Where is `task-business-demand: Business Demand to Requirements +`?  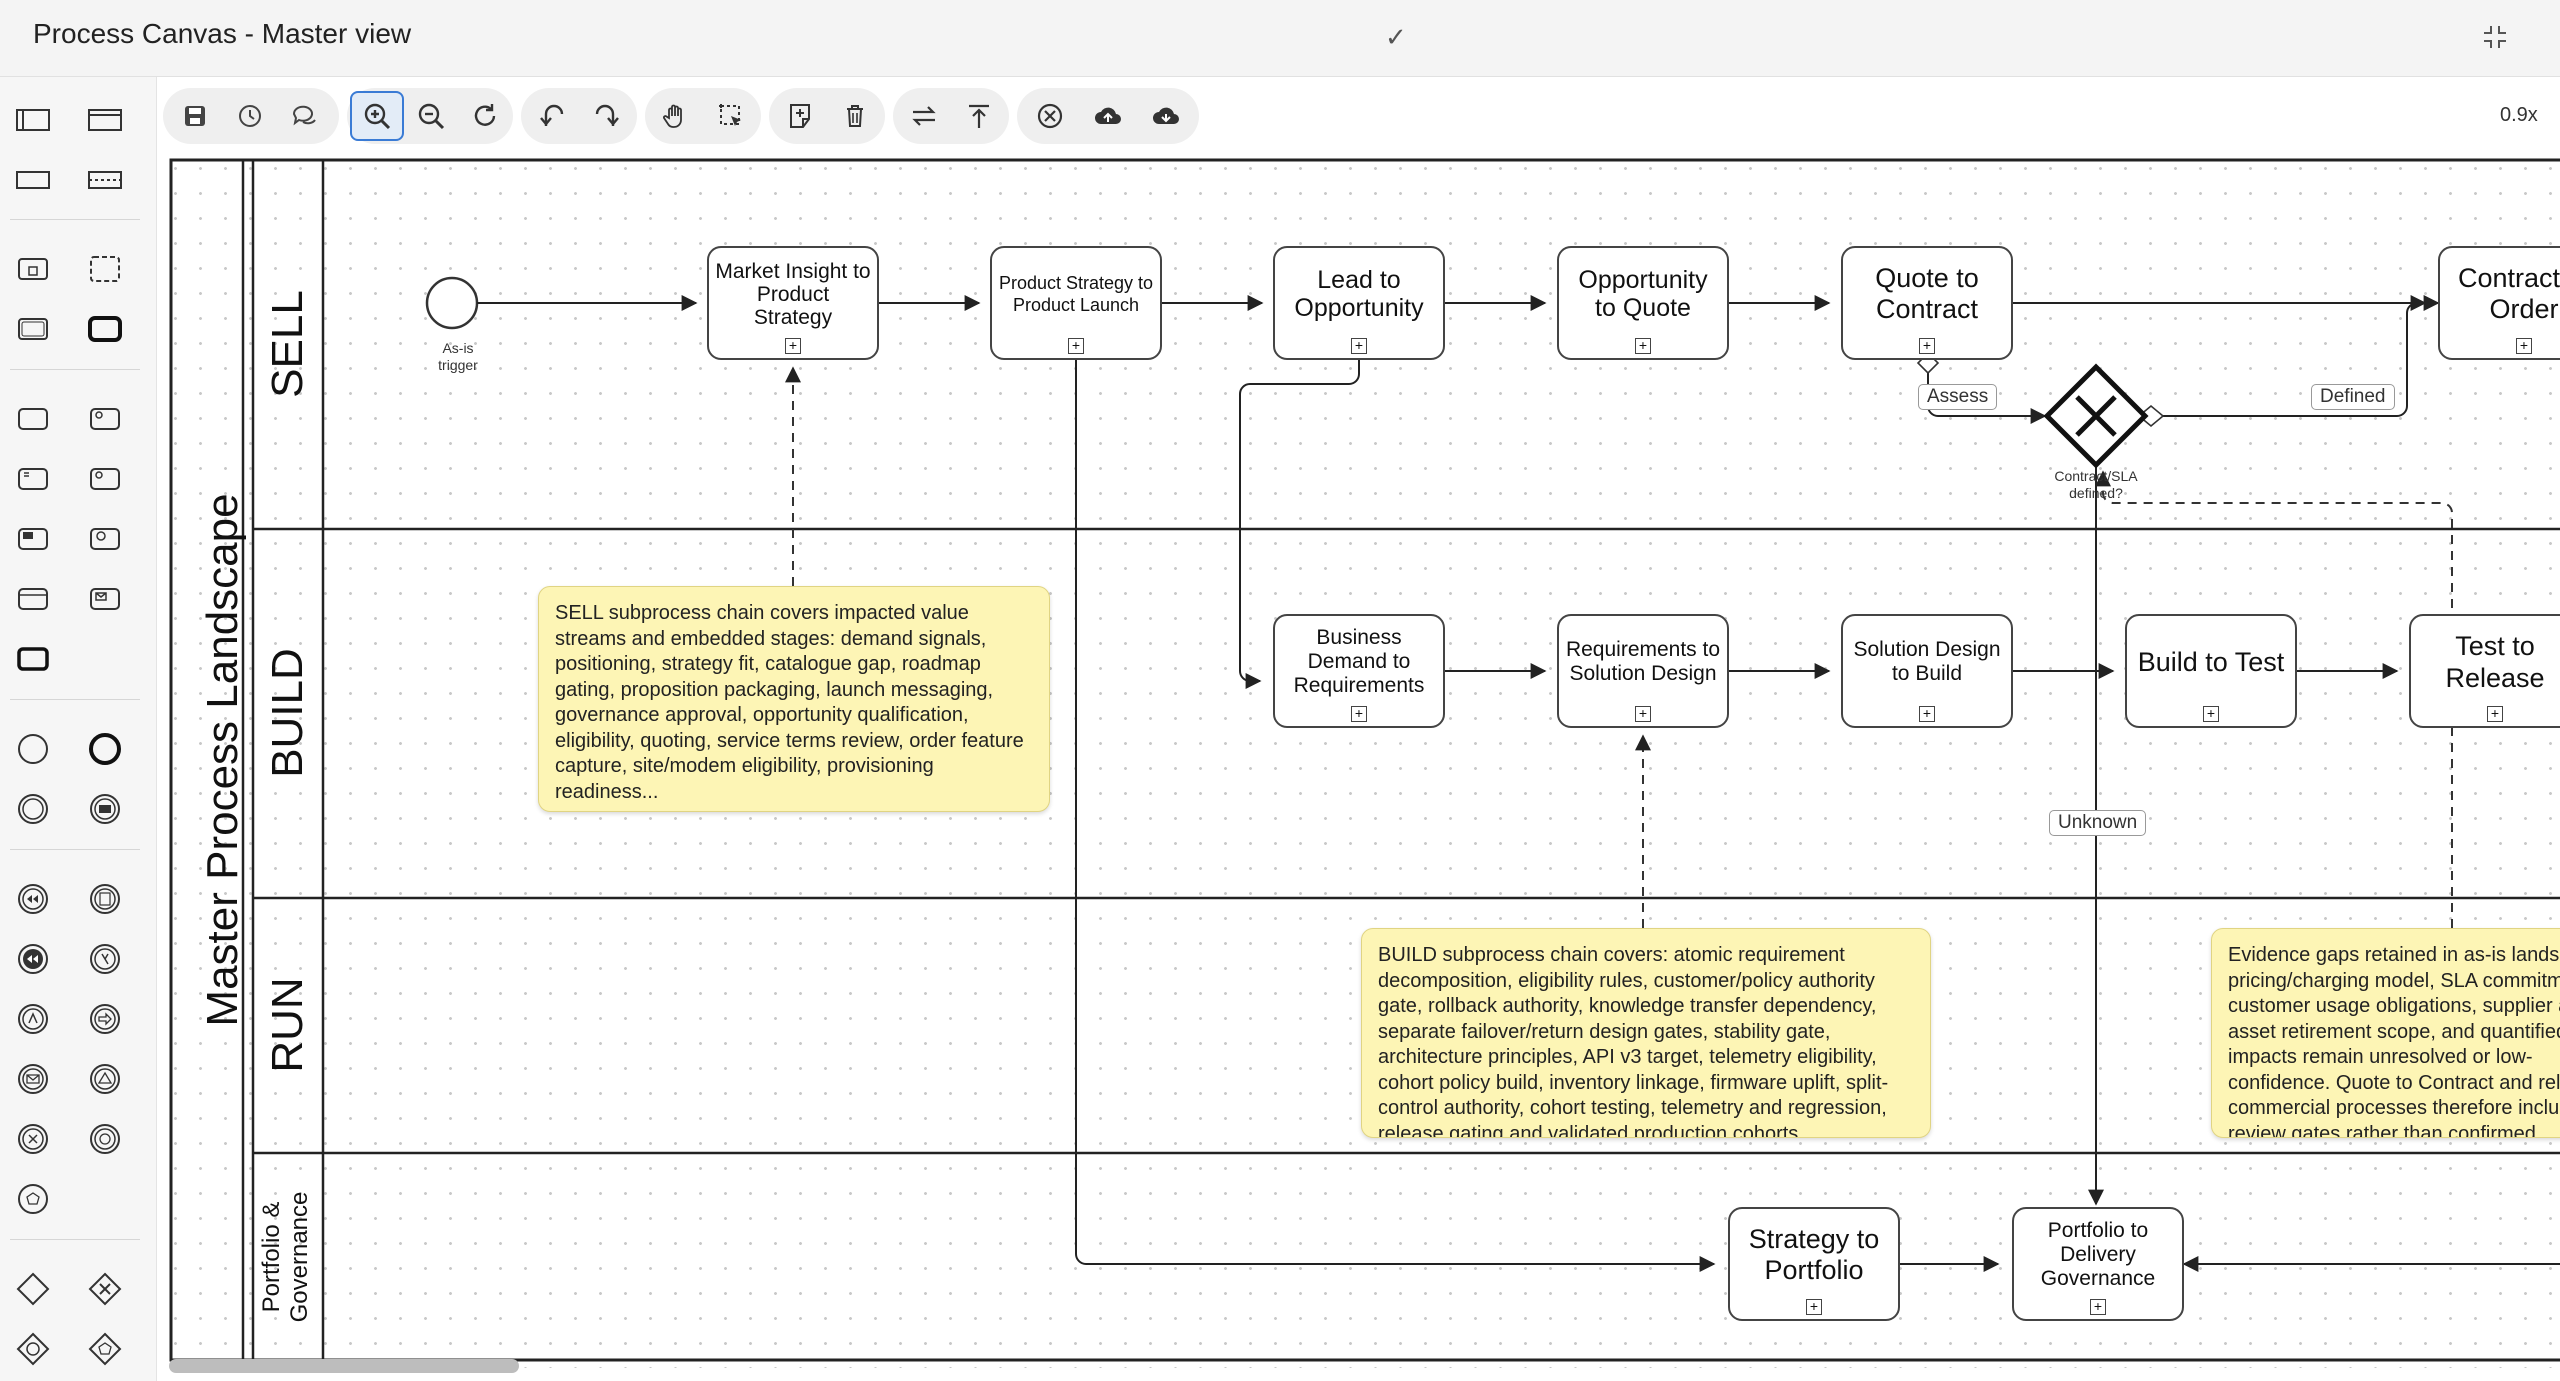 task-business-demand: Business Demand to Requirements + is located at coordinates (1359, 671).